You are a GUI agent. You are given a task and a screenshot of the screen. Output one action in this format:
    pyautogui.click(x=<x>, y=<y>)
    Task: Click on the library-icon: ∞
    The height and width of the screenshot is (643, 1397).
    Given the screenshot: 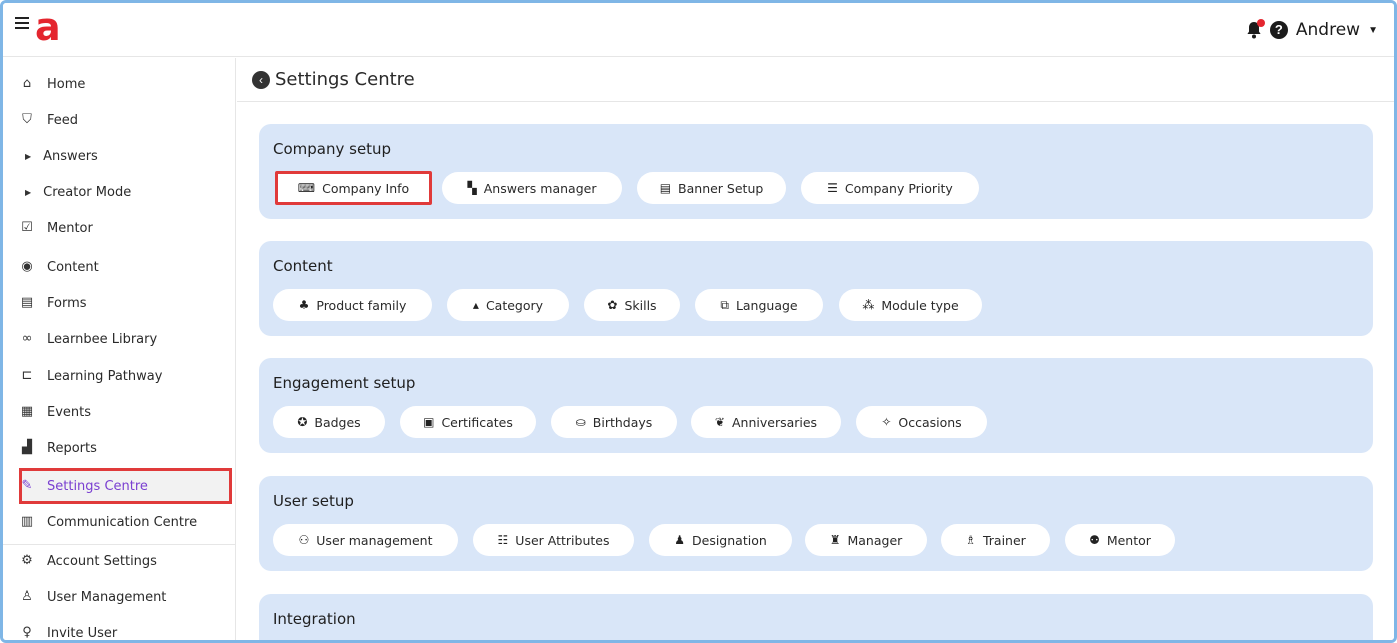 What is the action you would take?
    pyautogui.click(x=27, y=338)
    